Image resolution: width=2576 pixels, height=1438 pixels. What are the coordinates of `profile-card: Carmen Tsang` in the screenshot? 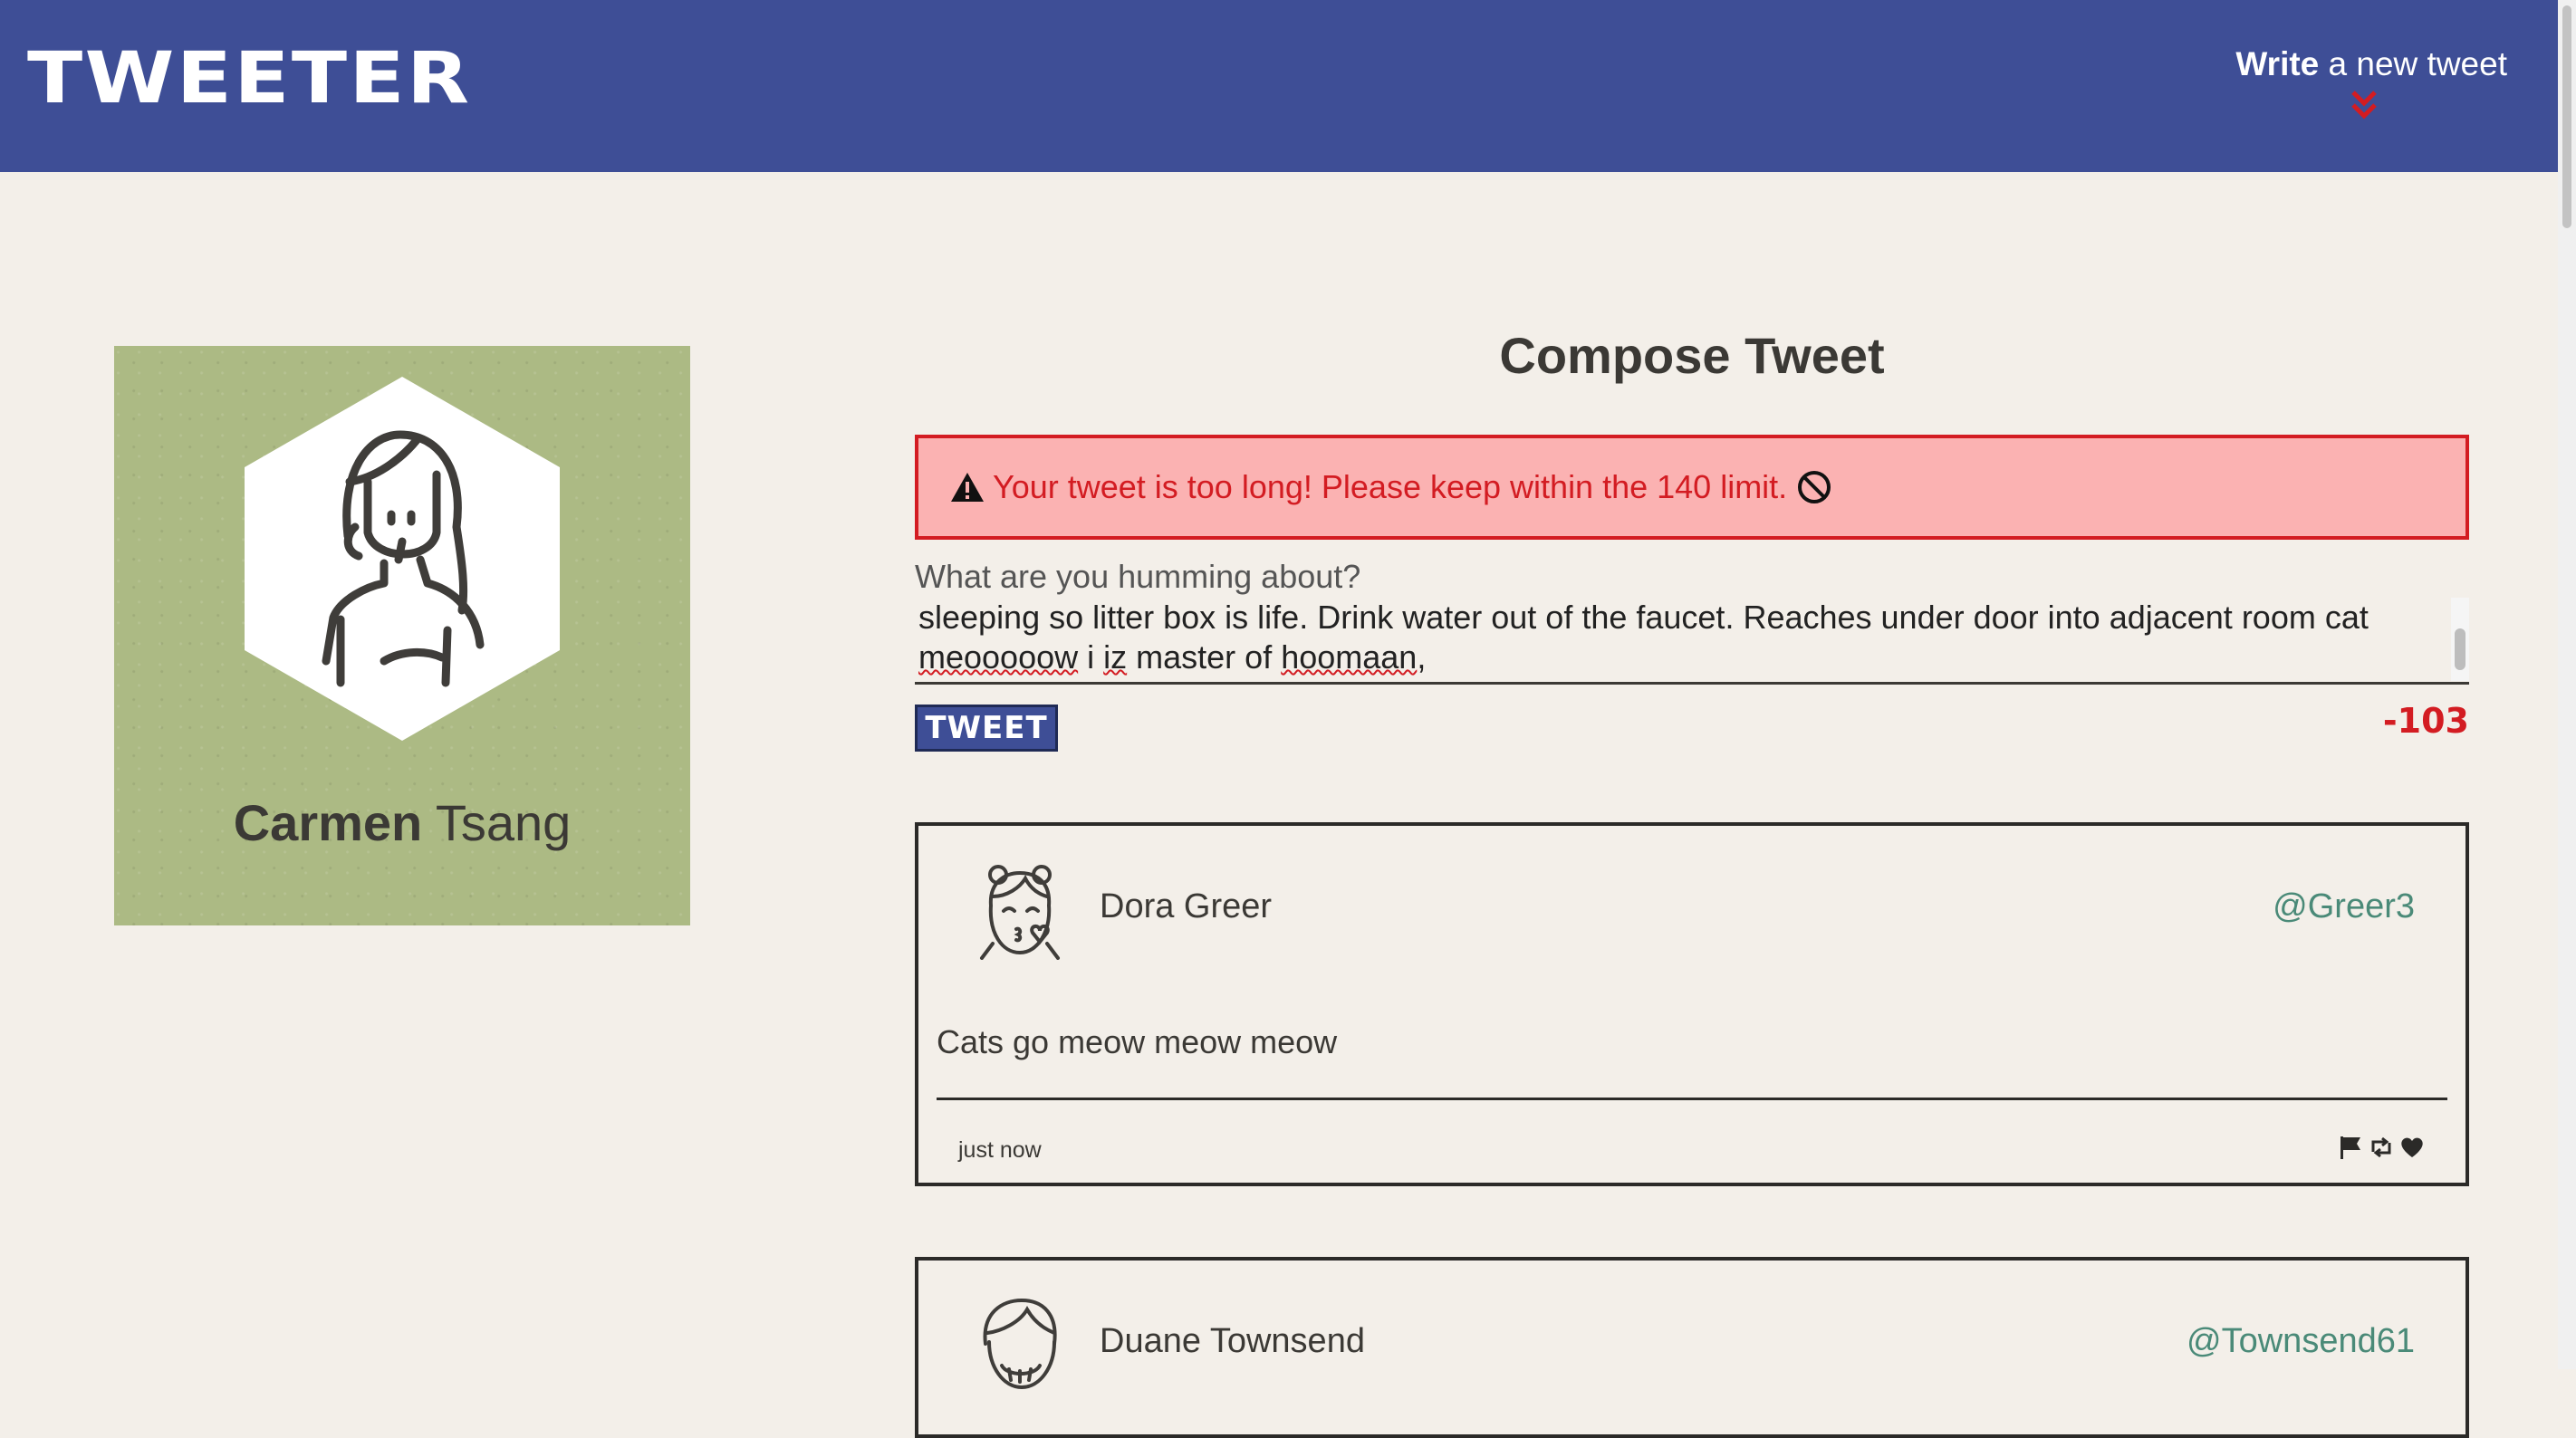 It's located at (402, 635).